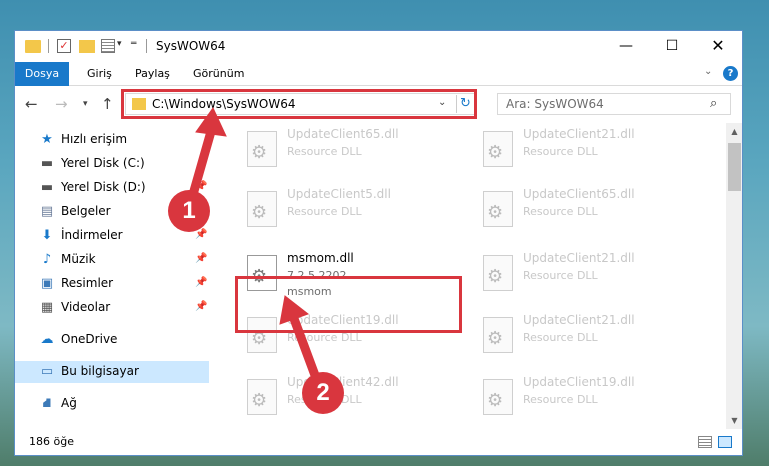 The width and height of the screenshot is (769, 466). I want to click on sidebar-item-network: ⛘ Ağ, so click(112, 404).